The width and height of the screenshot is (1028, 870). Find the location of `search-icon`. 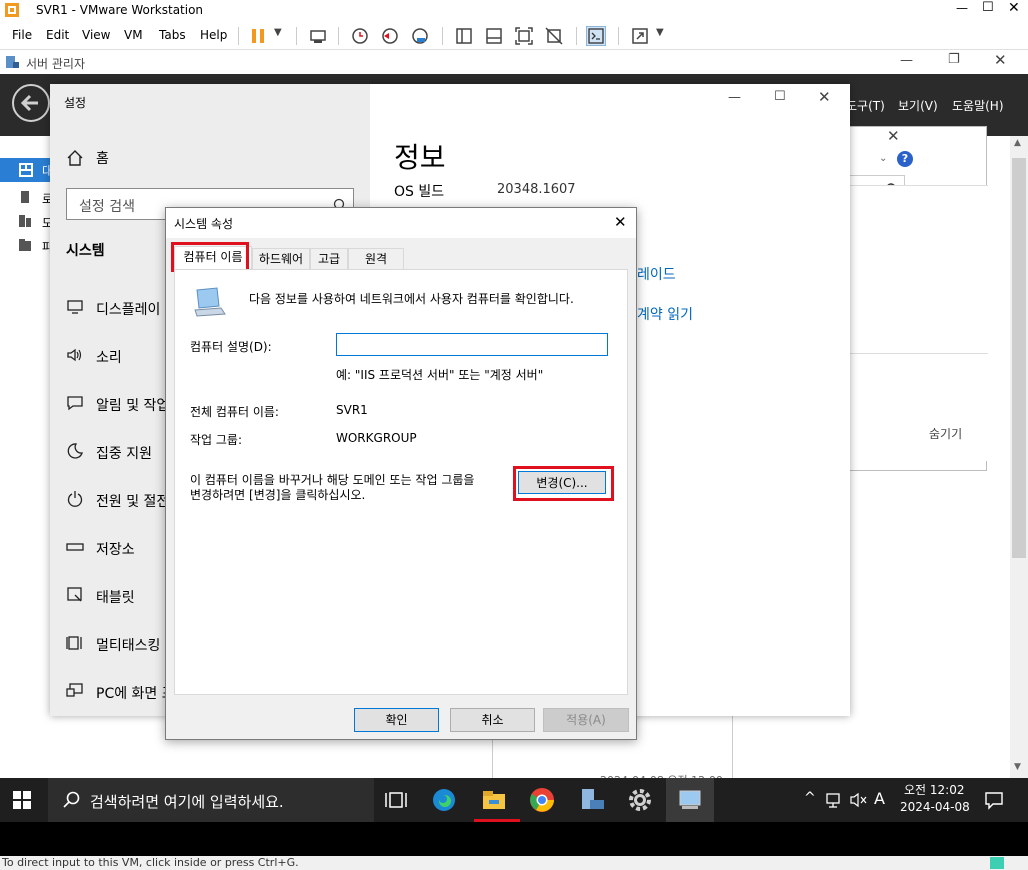

search-icon is located at coordinates (71, 799).